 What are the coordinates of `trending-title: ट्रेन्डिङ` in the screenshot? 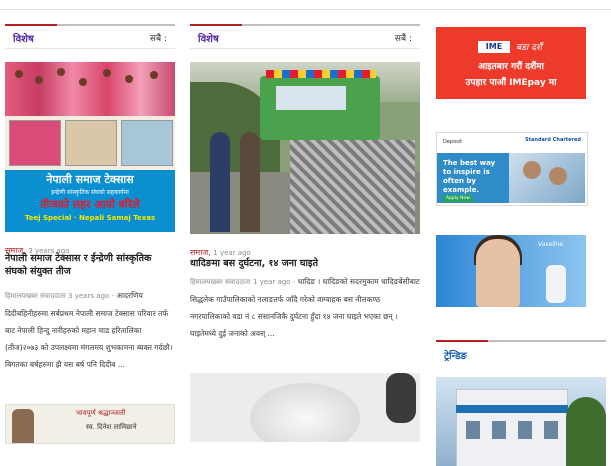 It's located at (455, 355).